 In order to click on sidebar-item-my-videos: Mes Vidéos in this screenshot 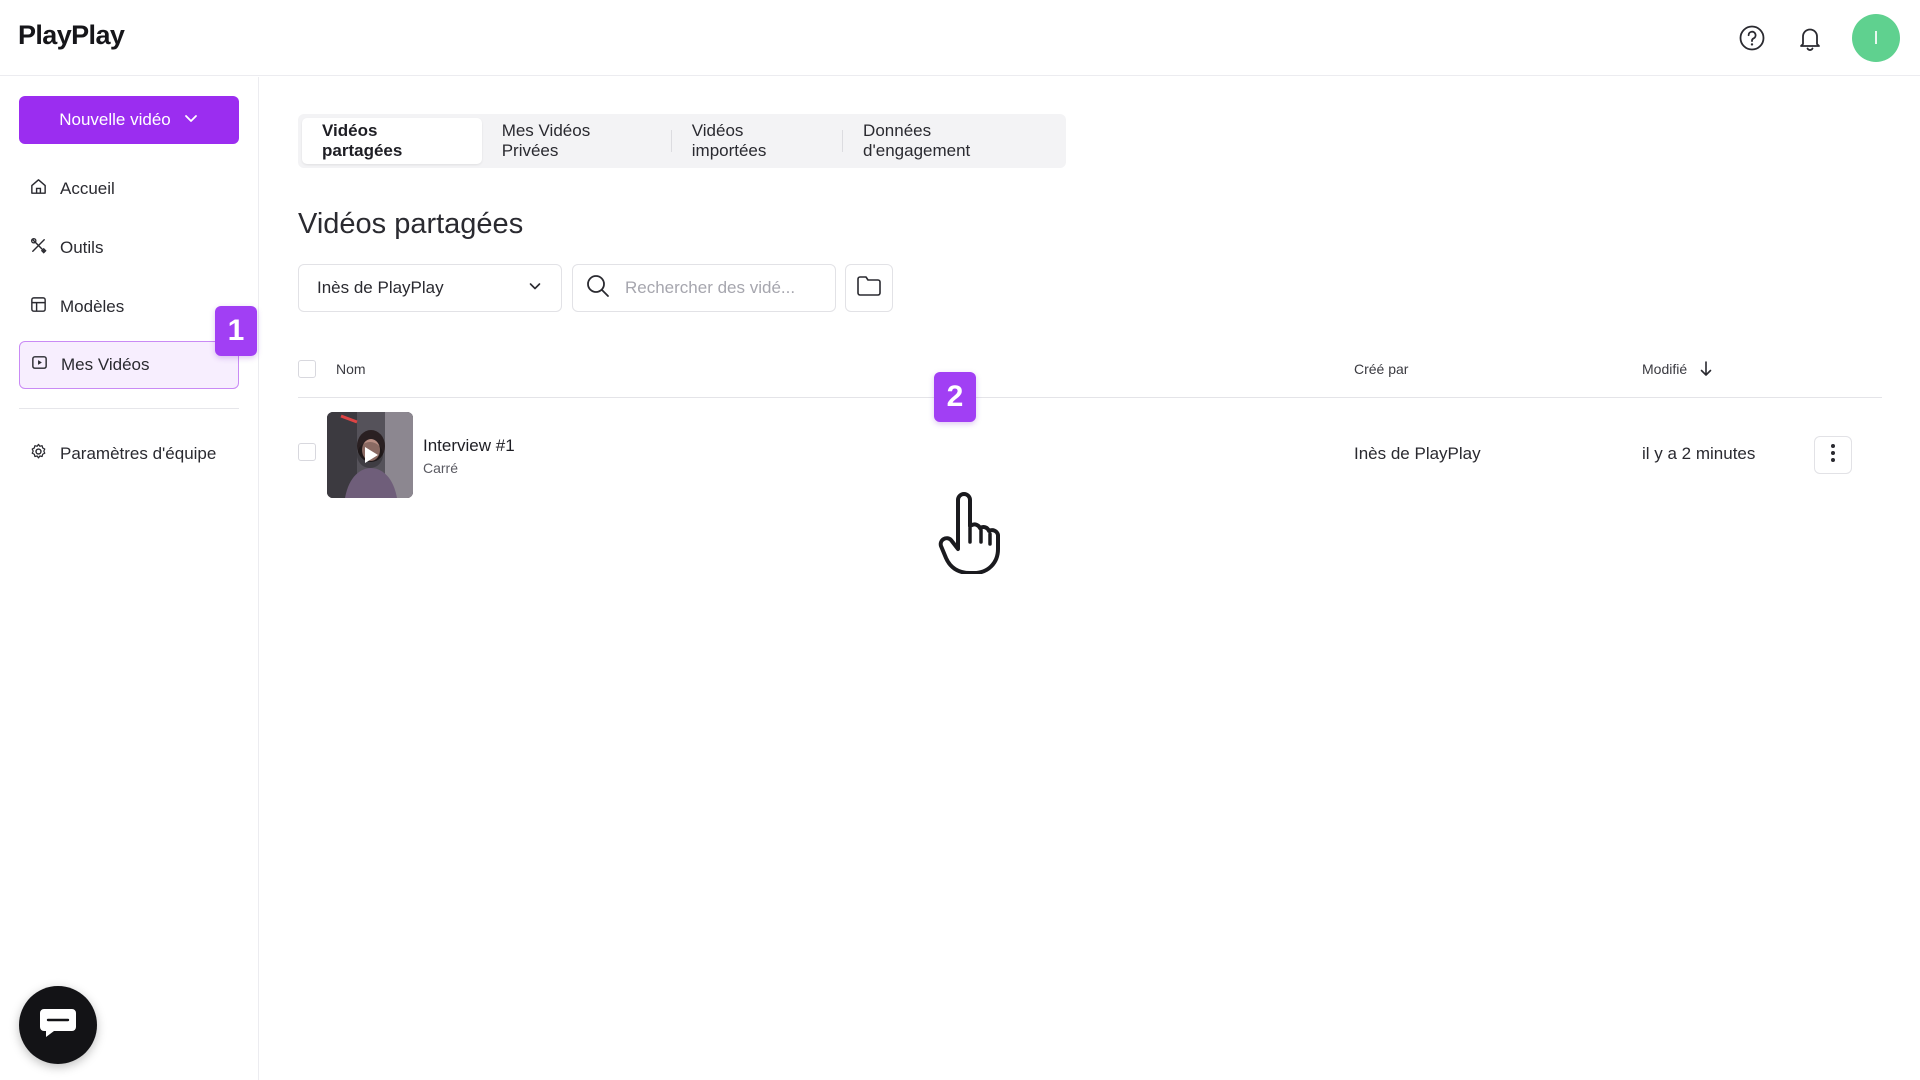, I will do `click(129, 365)`.